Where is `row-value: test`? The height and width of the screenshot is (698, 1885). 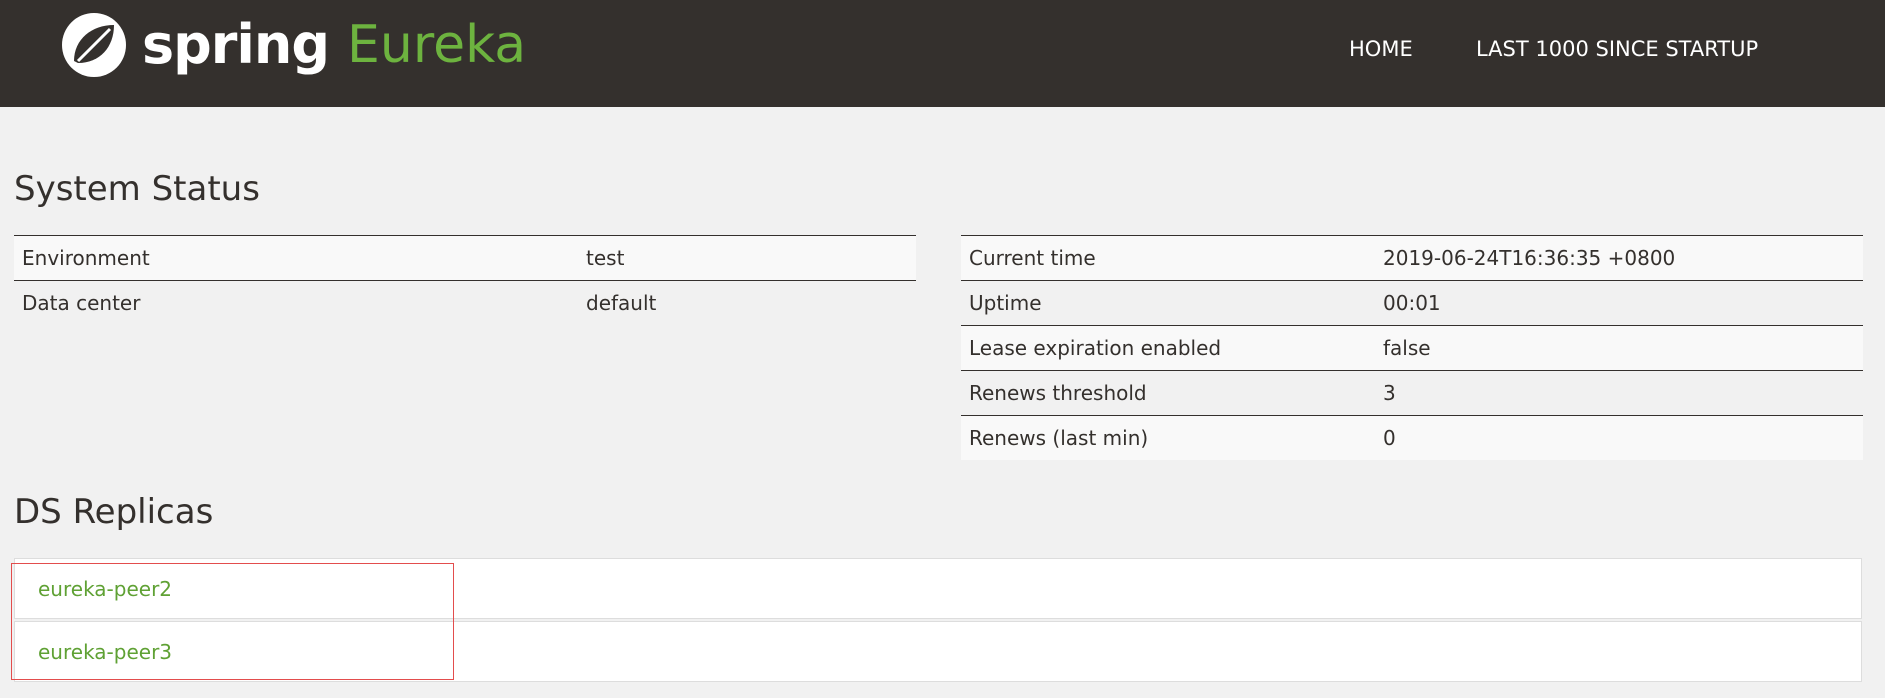 row-value: test is located at coordinates (747, 258).